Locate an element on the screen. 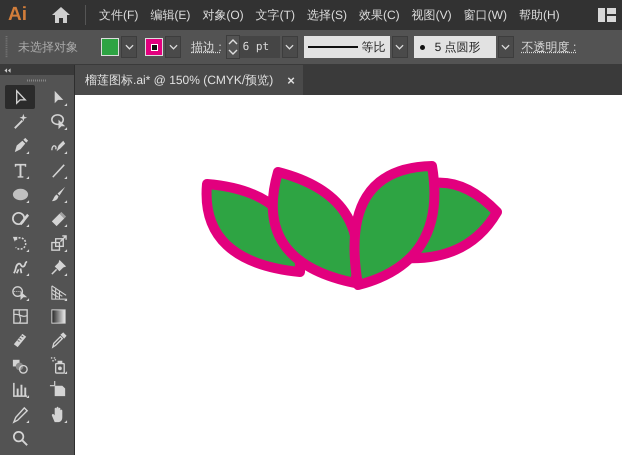 This screenshot has width=622, height=455. workspace-layout-icon is located at coordinates (607, 15).